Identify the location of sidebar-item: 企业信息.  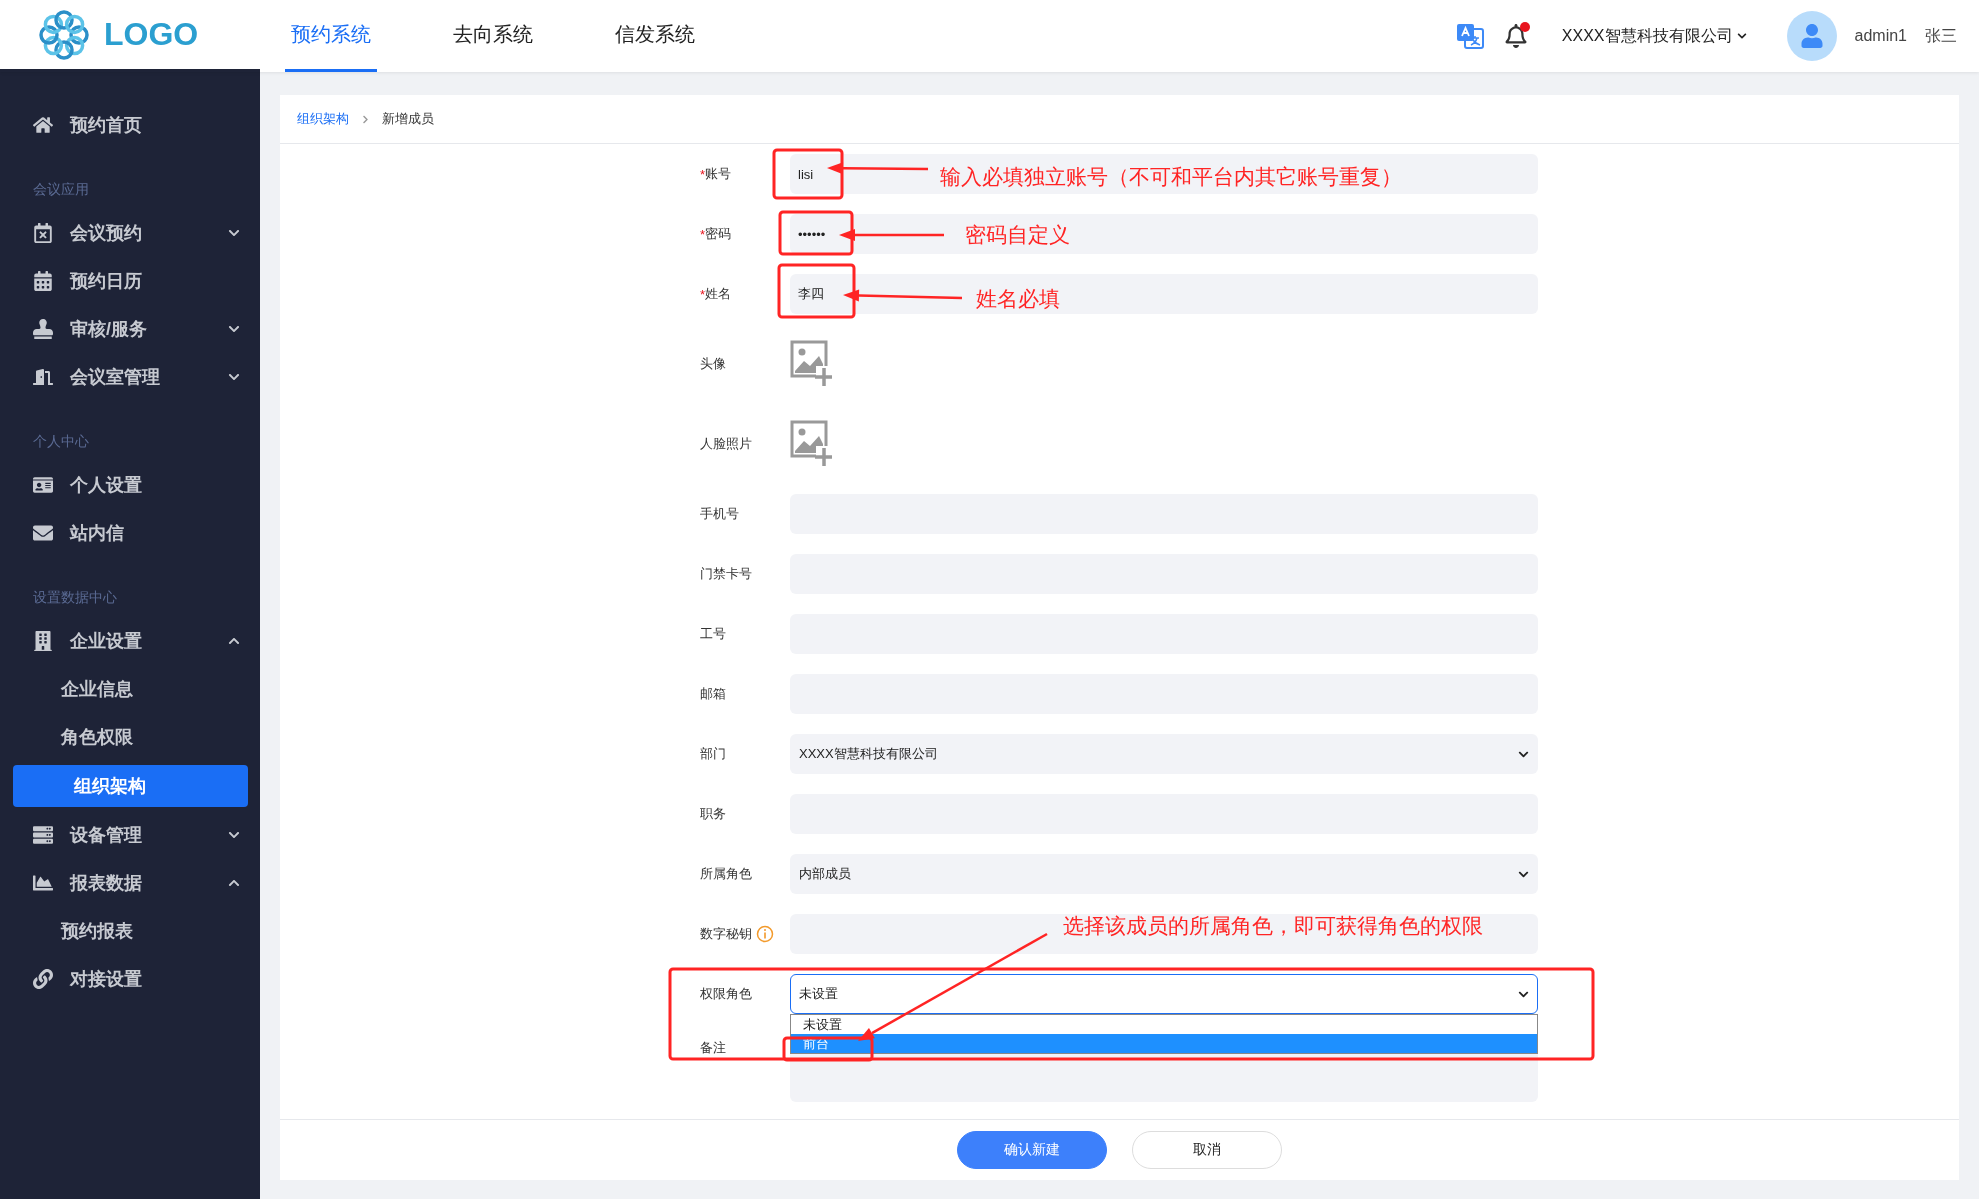
(130, 689).